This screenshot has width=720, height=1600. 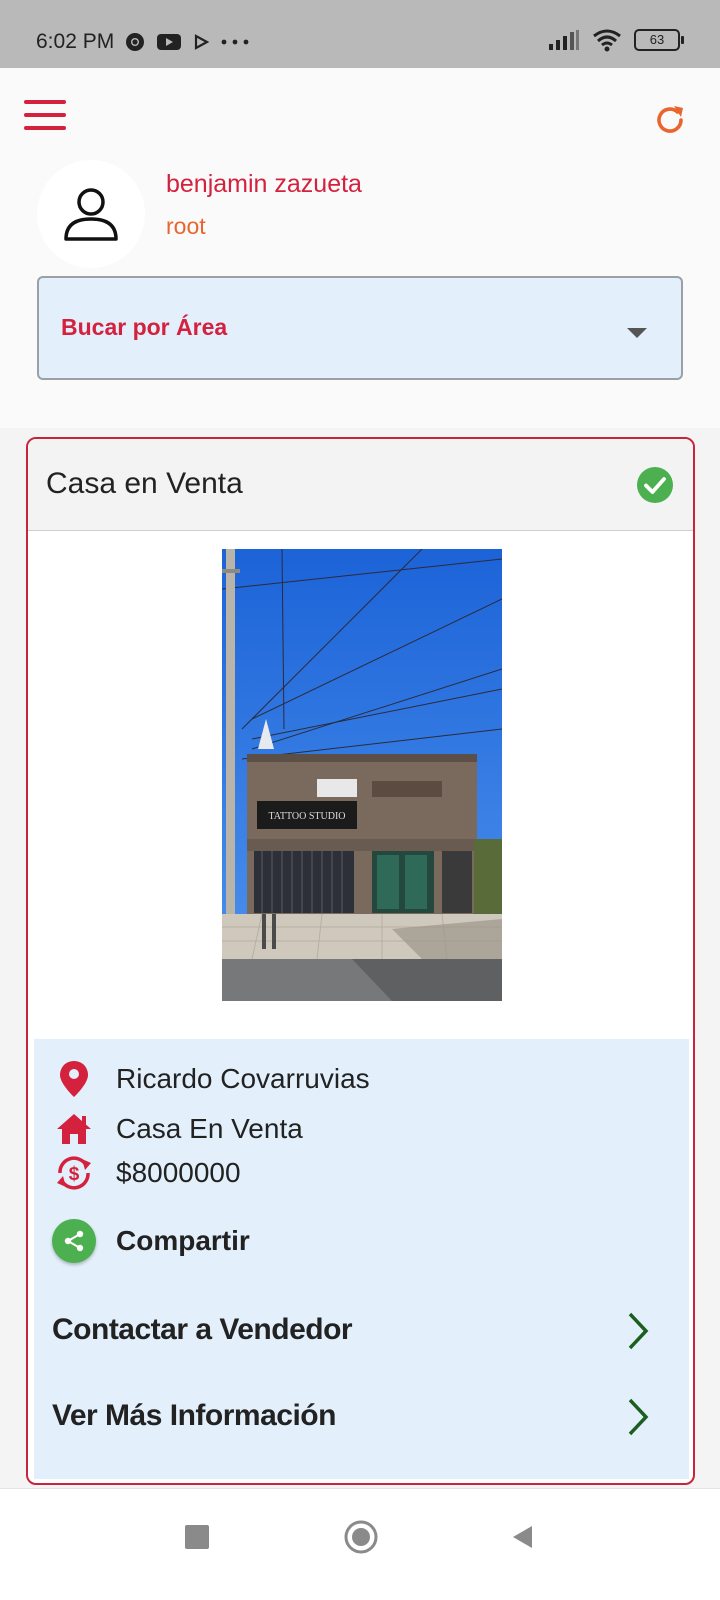 What do you see at coordinates (361, 1537) in the screenshot?
I see `home-circle-icon` at bounding box center [361, 1537].